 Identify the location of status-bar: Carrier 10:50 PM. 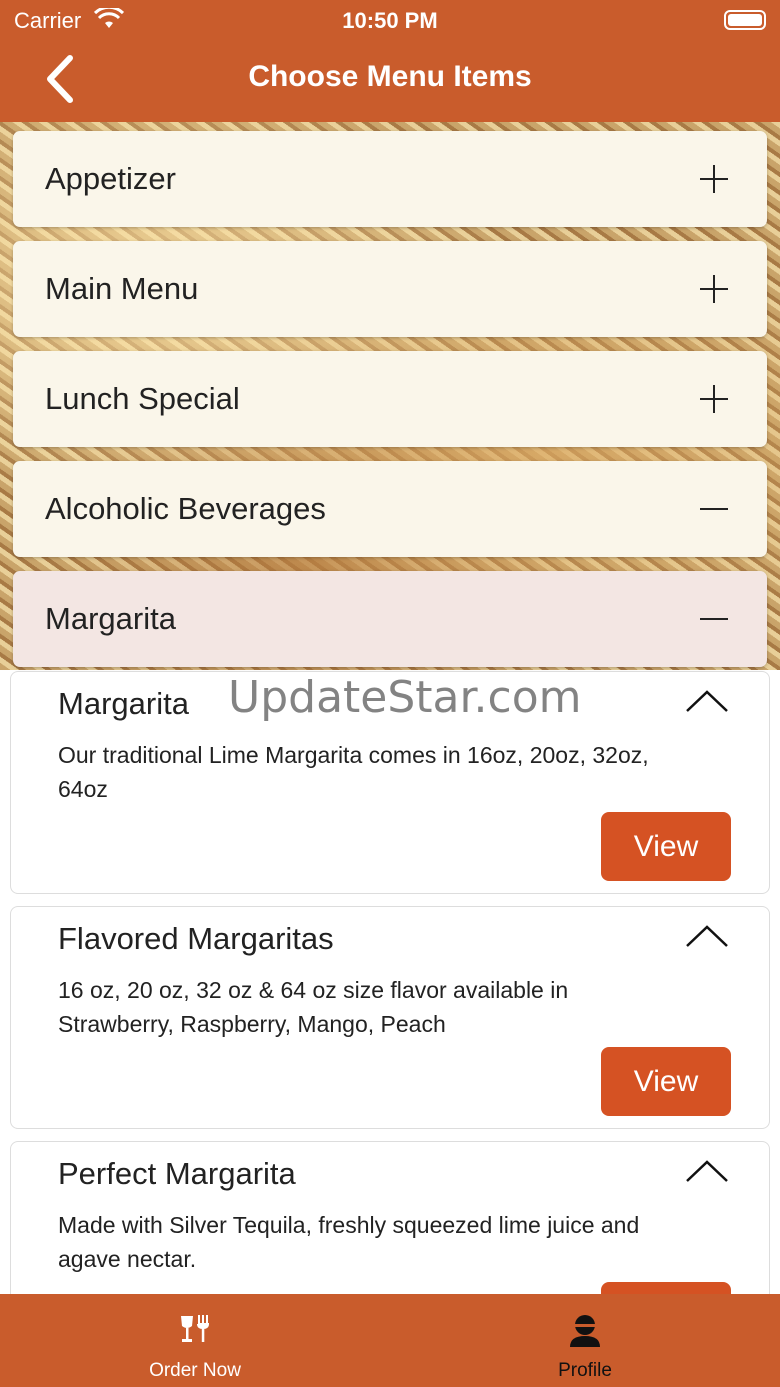
(390, 21).